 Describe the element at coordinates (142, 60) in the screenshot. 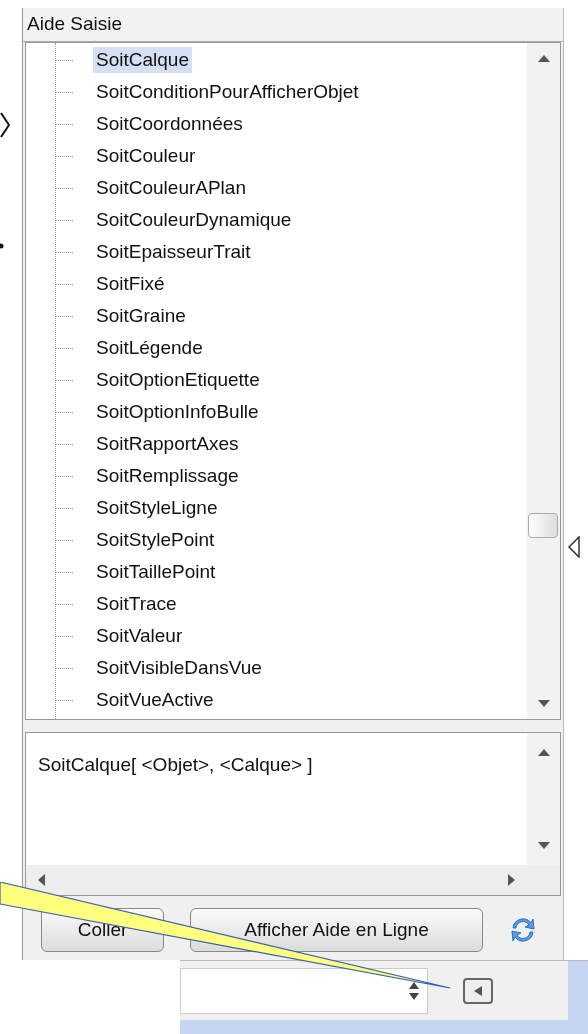

I see `command-item: SoitCalque` at that location.